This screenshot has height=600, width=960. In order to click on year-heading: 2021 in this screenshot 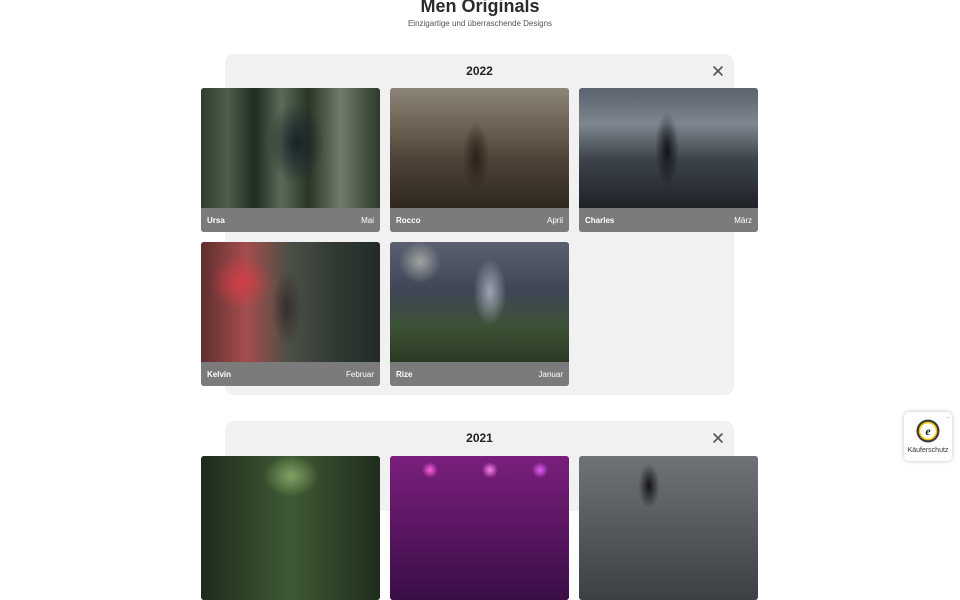, I will do `click(479, 438)`.